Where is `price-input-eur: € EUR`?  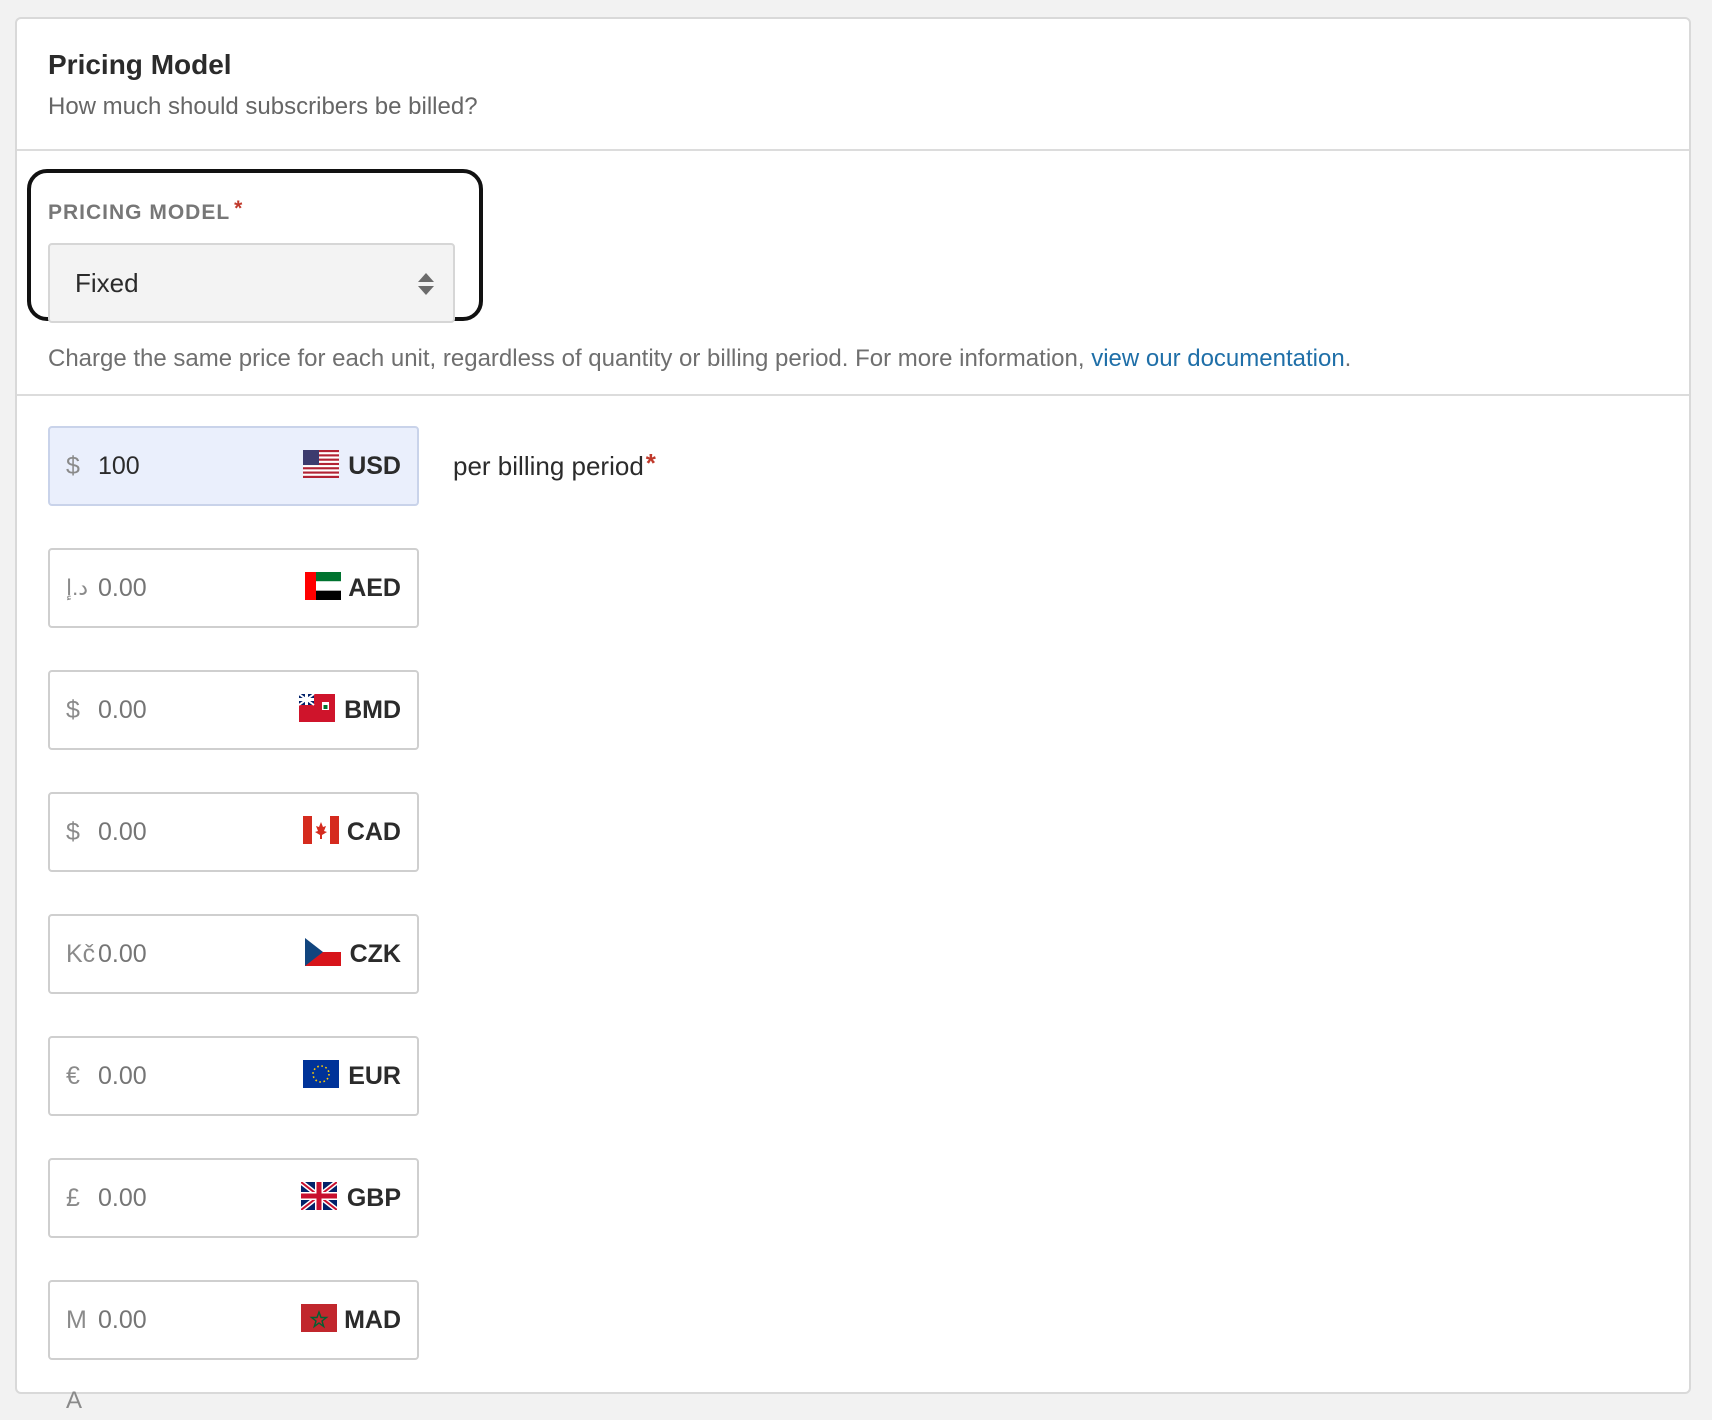 price-input-eur: € EUR is located at coordinates (233, 1076).